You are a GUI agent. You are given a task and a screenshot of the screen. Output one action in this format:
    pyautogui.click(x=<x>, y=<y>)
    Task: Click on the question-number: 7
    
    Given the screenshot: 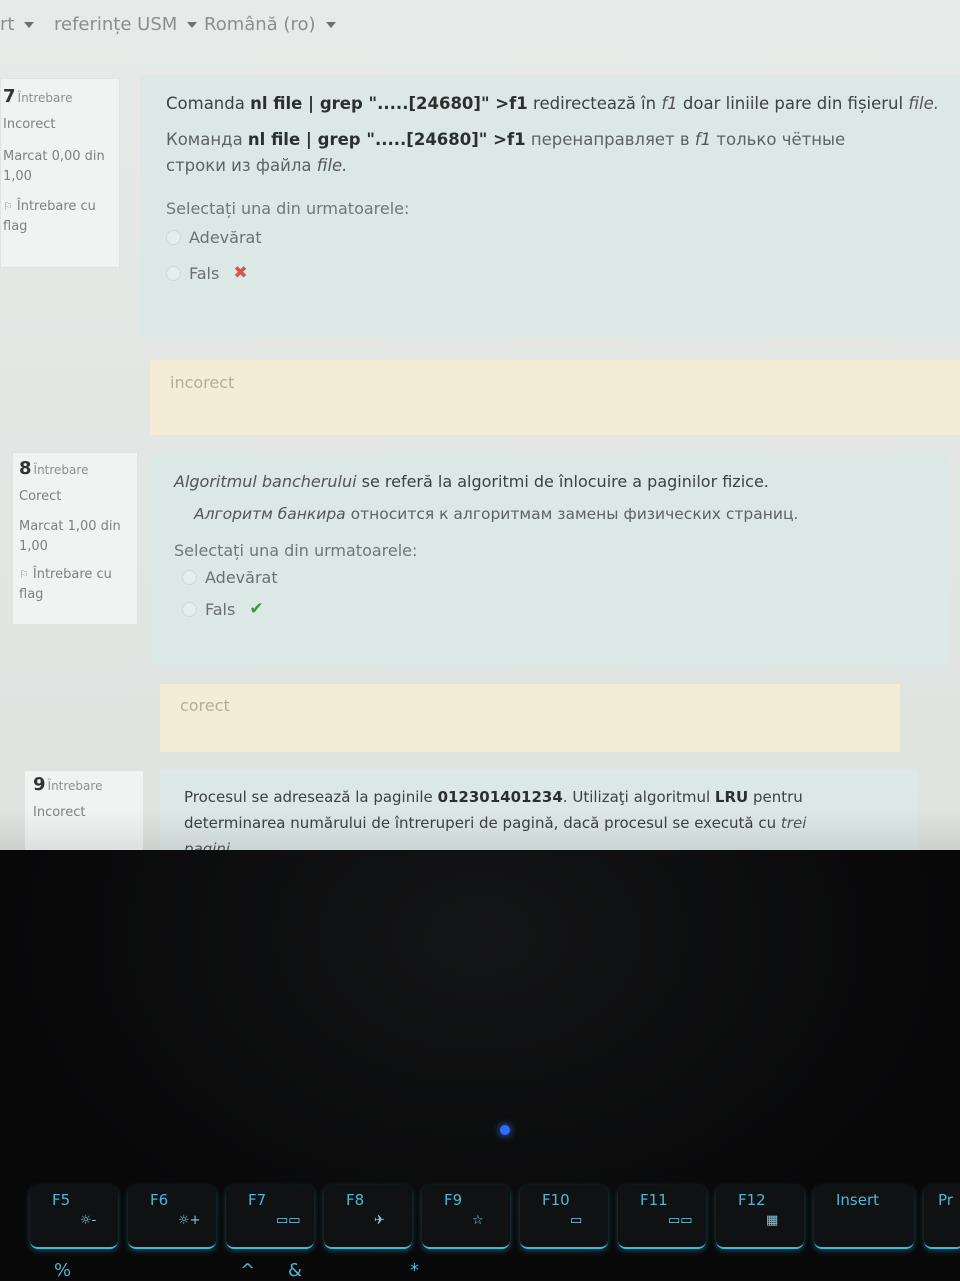 What is the action you would take?
    pyautogui.click(x=9, y=96)
    